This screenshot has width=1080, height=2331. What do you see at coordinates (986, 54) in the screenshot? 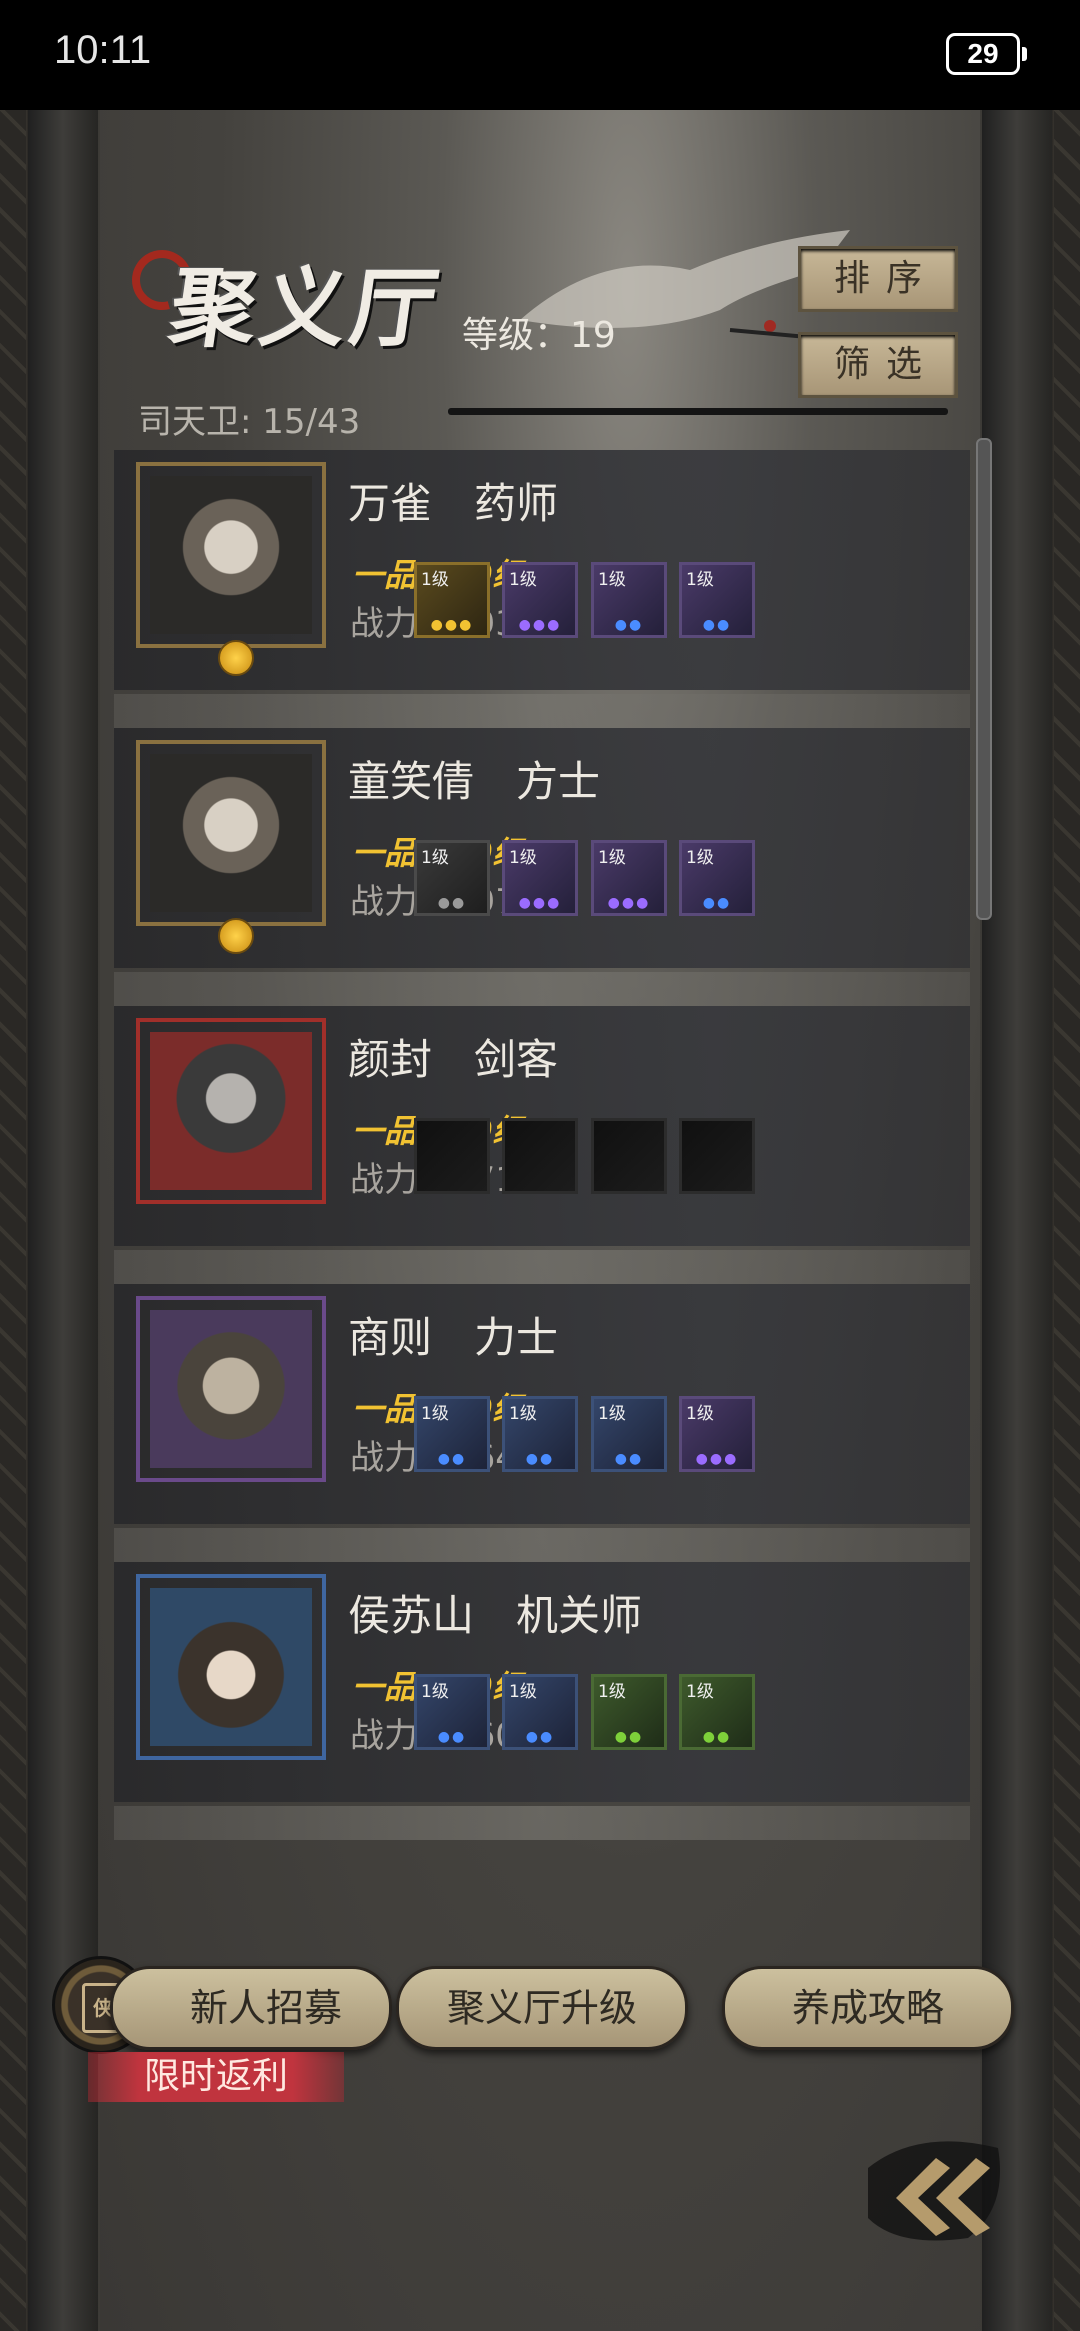
I see `battery-icon: 29` at bounding box center [986, 54].